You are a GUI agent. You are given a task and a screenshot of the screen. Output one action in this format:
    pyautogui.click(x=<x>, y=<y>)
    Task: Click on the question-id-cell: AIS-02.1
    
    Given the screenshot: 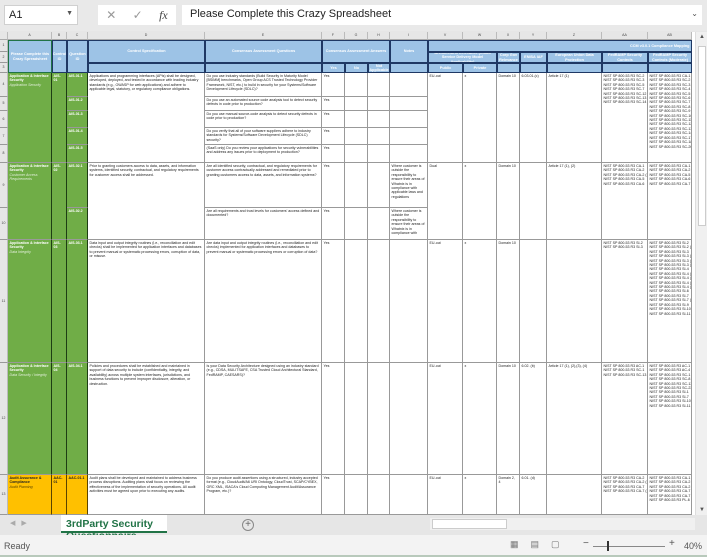 What is the action you would take?
    pyautogui.click(x=77, y=185)
    